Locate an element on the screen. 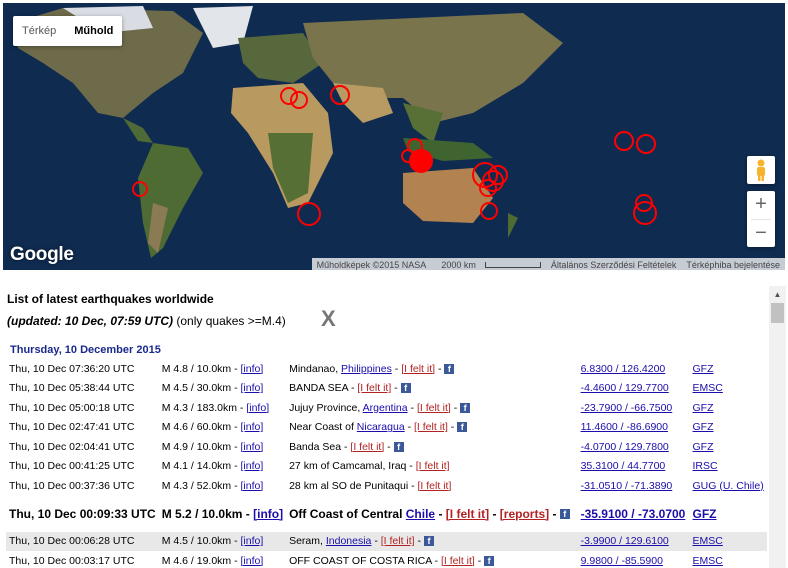  zoom-in-button: + is located at coordinates (761, 205).